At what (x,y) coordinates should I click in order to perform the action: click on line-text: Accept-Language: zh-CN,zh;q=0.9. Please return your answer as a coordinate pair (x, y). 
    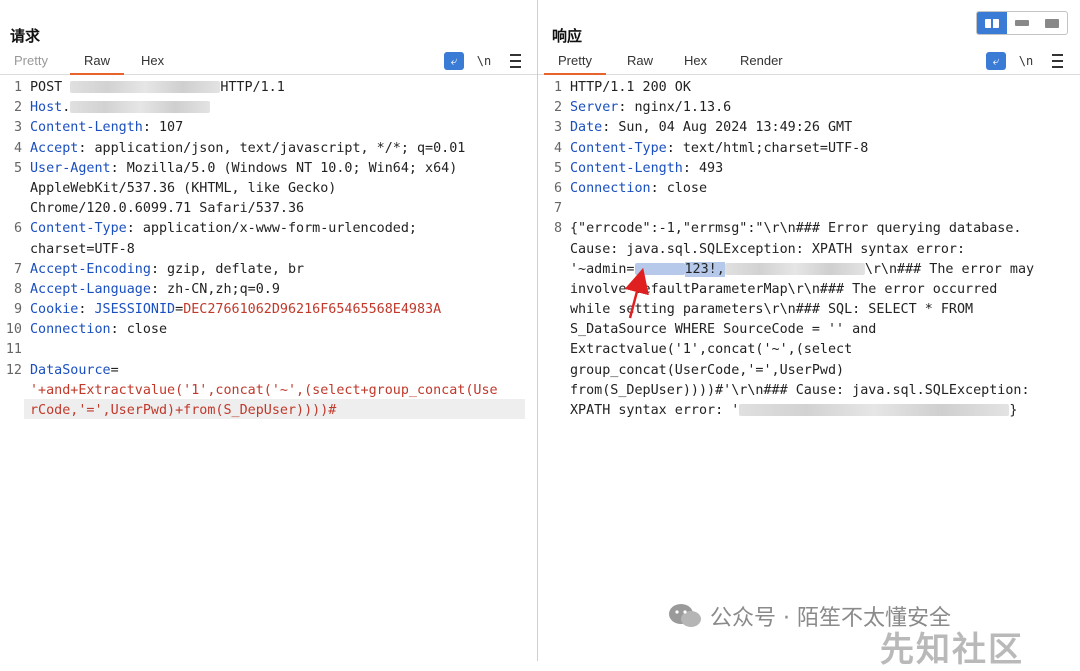
    Looking at the image, I should click on (155, 290).